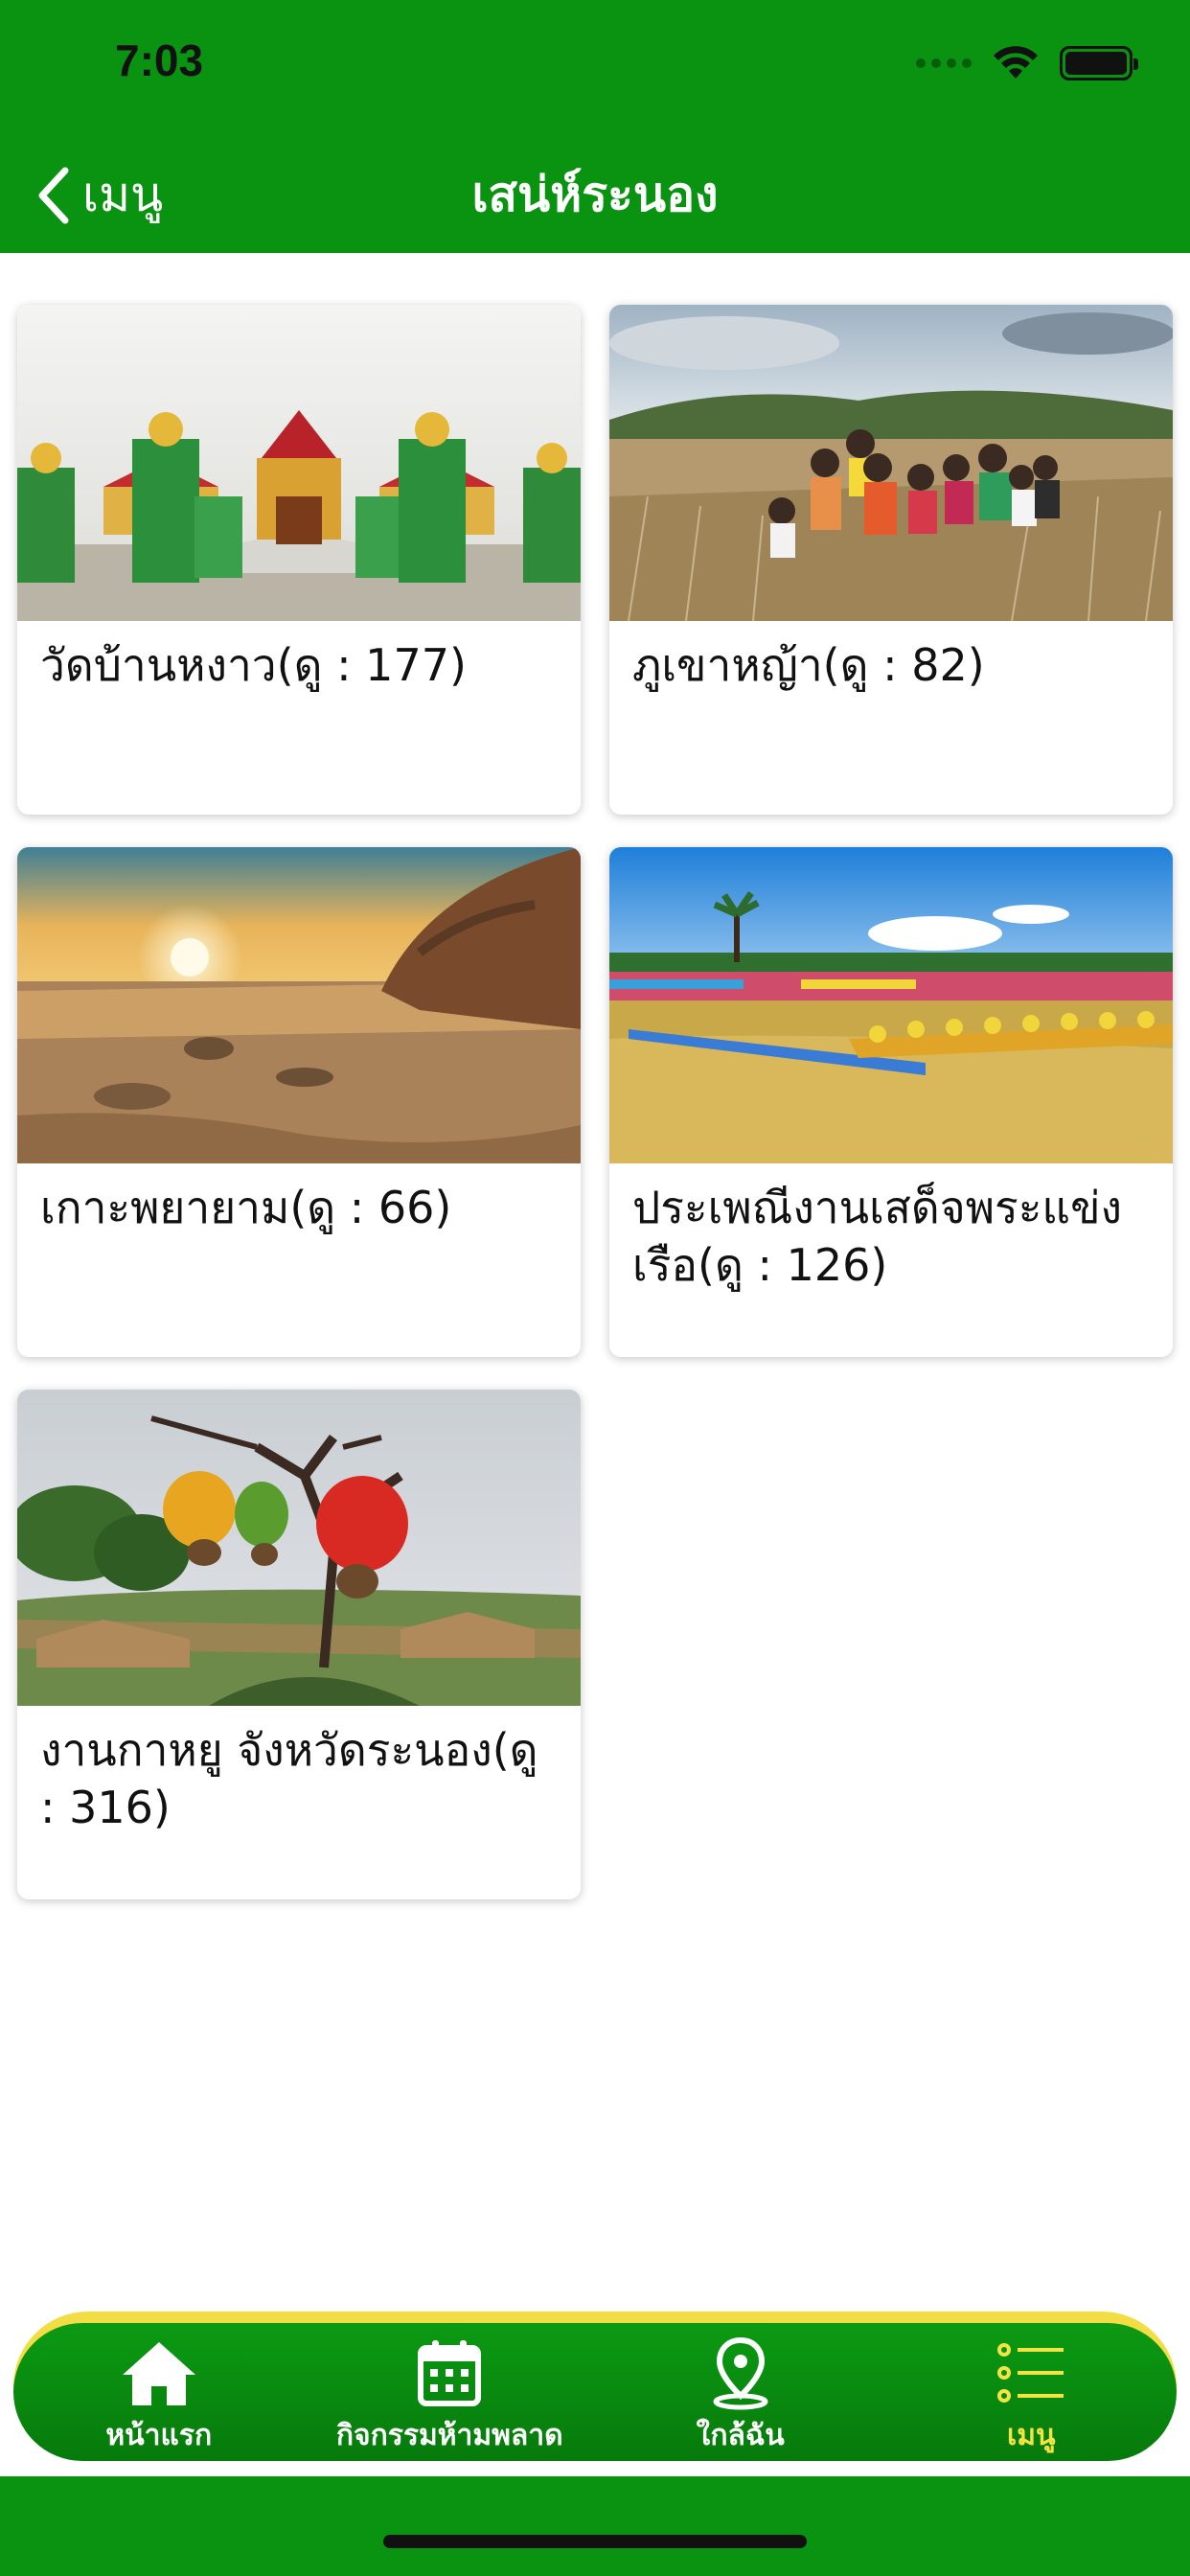  I want to click on cashew-sculpture-photo, so click(299, 1548).